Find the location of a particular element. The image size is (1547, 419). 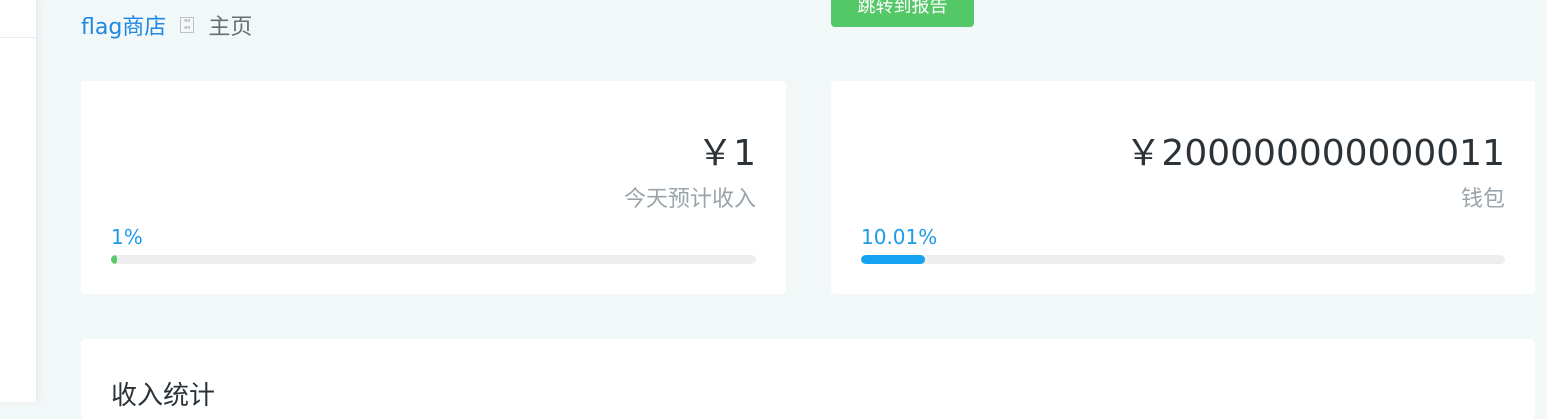

wallet-caption: 钱包 is located at coordinates (1482, 199).